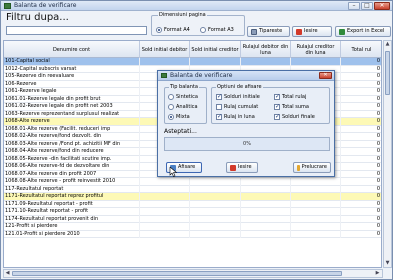 The width and height of the screenshot is (393, 280). What do you see at coordinates (203, 29) in the screenshot?
I see `radio-a3` at bounding box center [203, 29].